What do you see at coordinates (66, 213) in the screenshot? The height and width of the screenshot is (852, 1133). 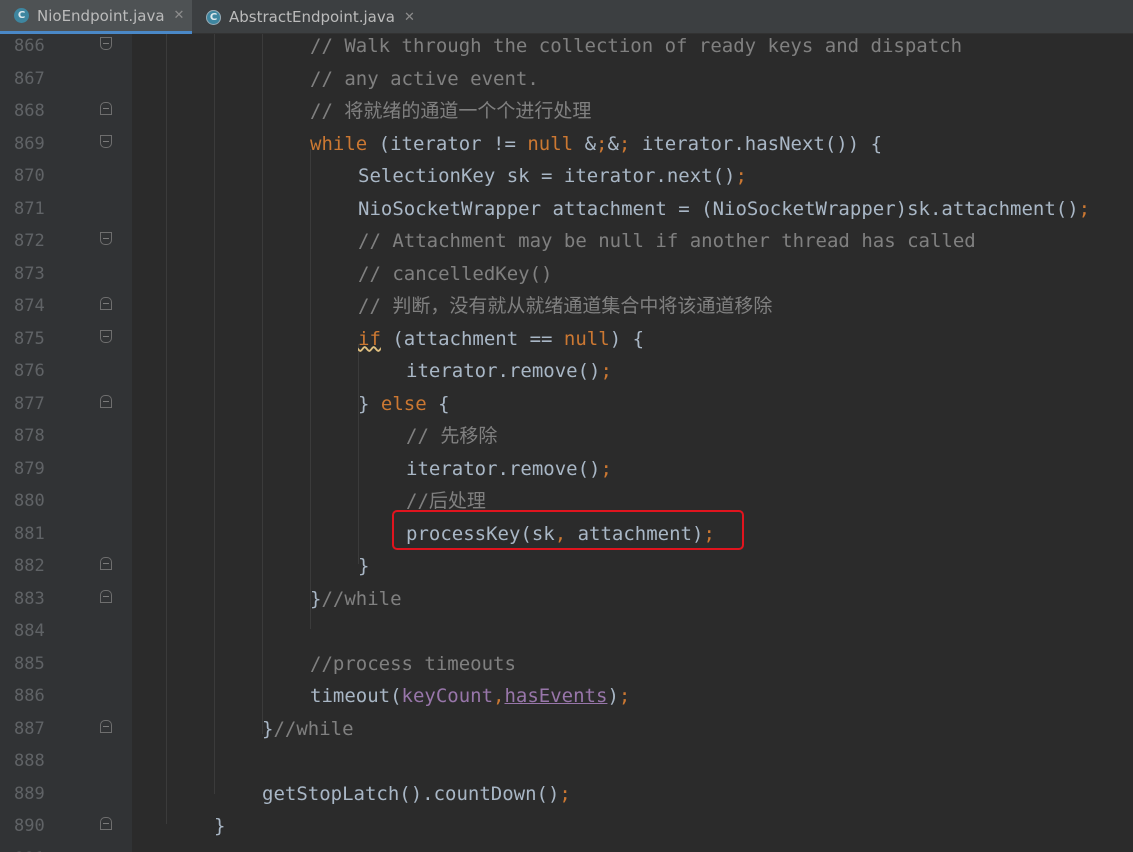 I see `gutter-row: 871` at bounding box center [66, 213].